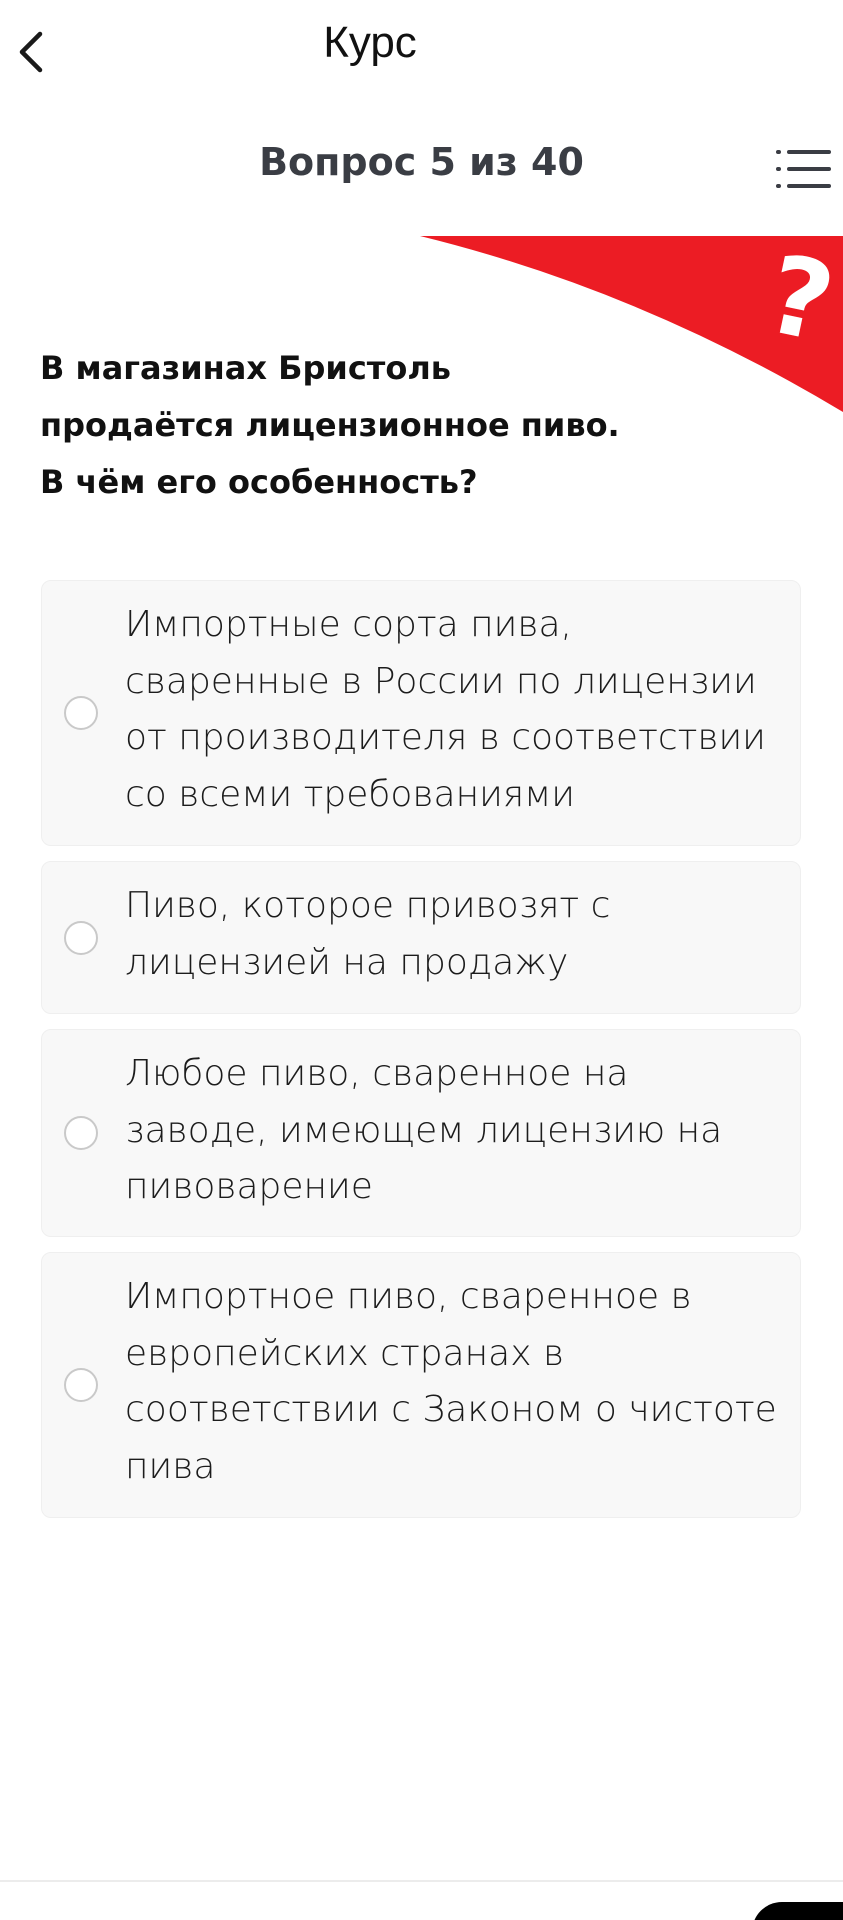 This screenshot has width=843, height=1920. What do you see at coordinates (245, 368) in the screenshot?
I see `question-line: В магазинах Бристоль` at bounding box center [245, 368].